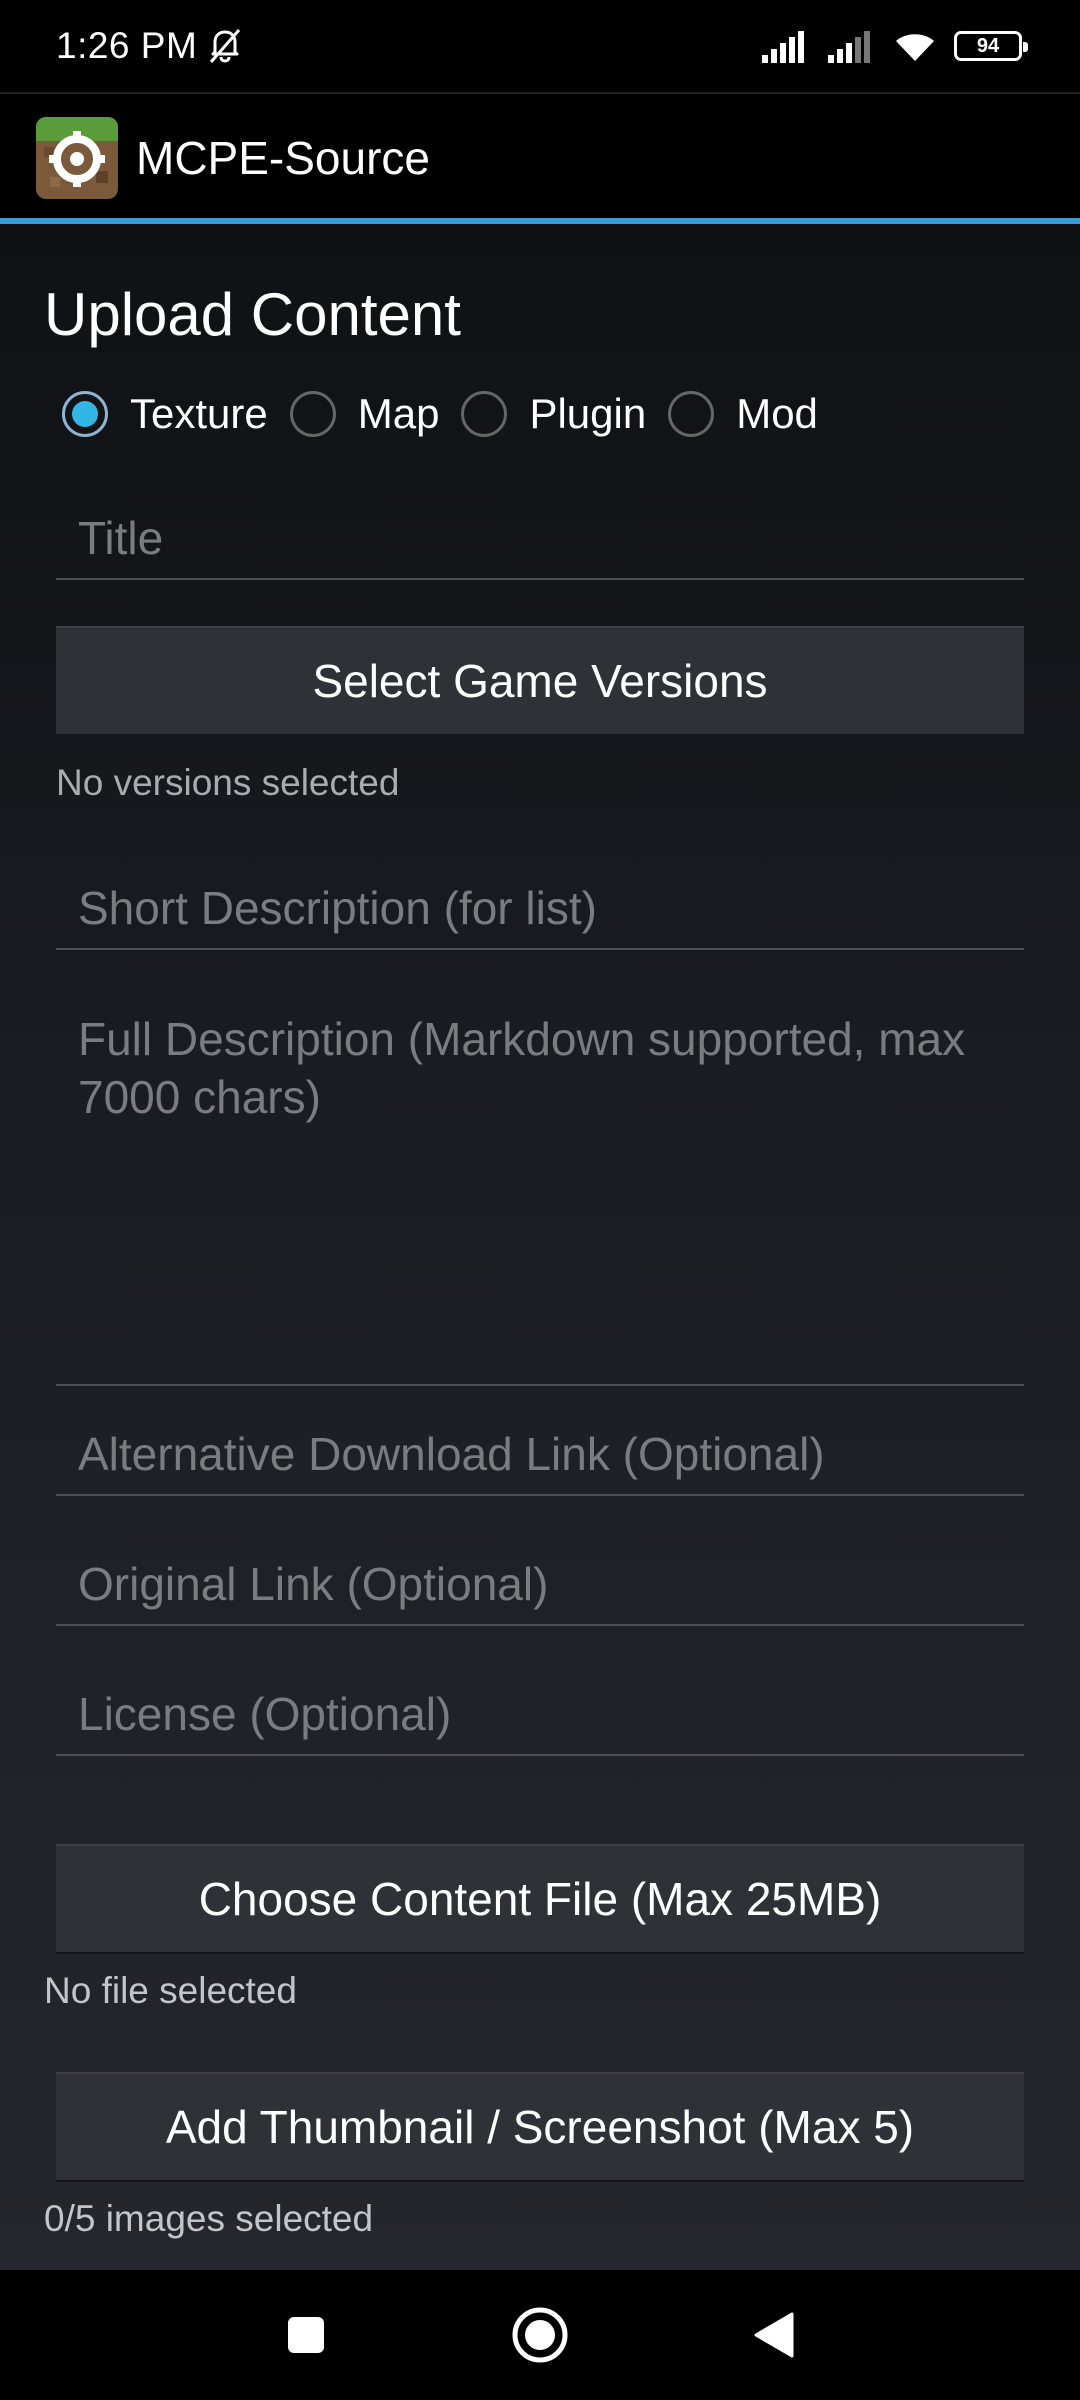 The height and width of the screenshot is (2400, 1080). I want to click on radio-label-mod: Mod, so click(777, 413).